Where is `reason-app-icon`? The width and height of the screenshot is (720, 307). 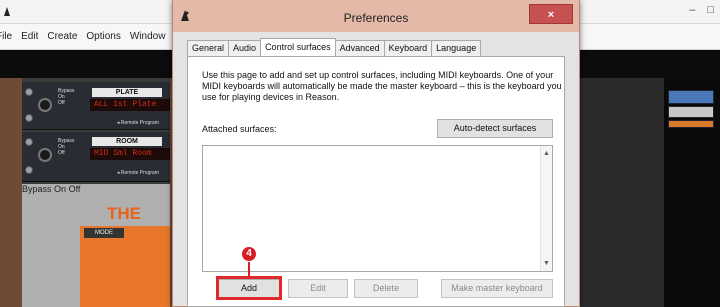 reason-app-icon is located at coordinates (7, 11).